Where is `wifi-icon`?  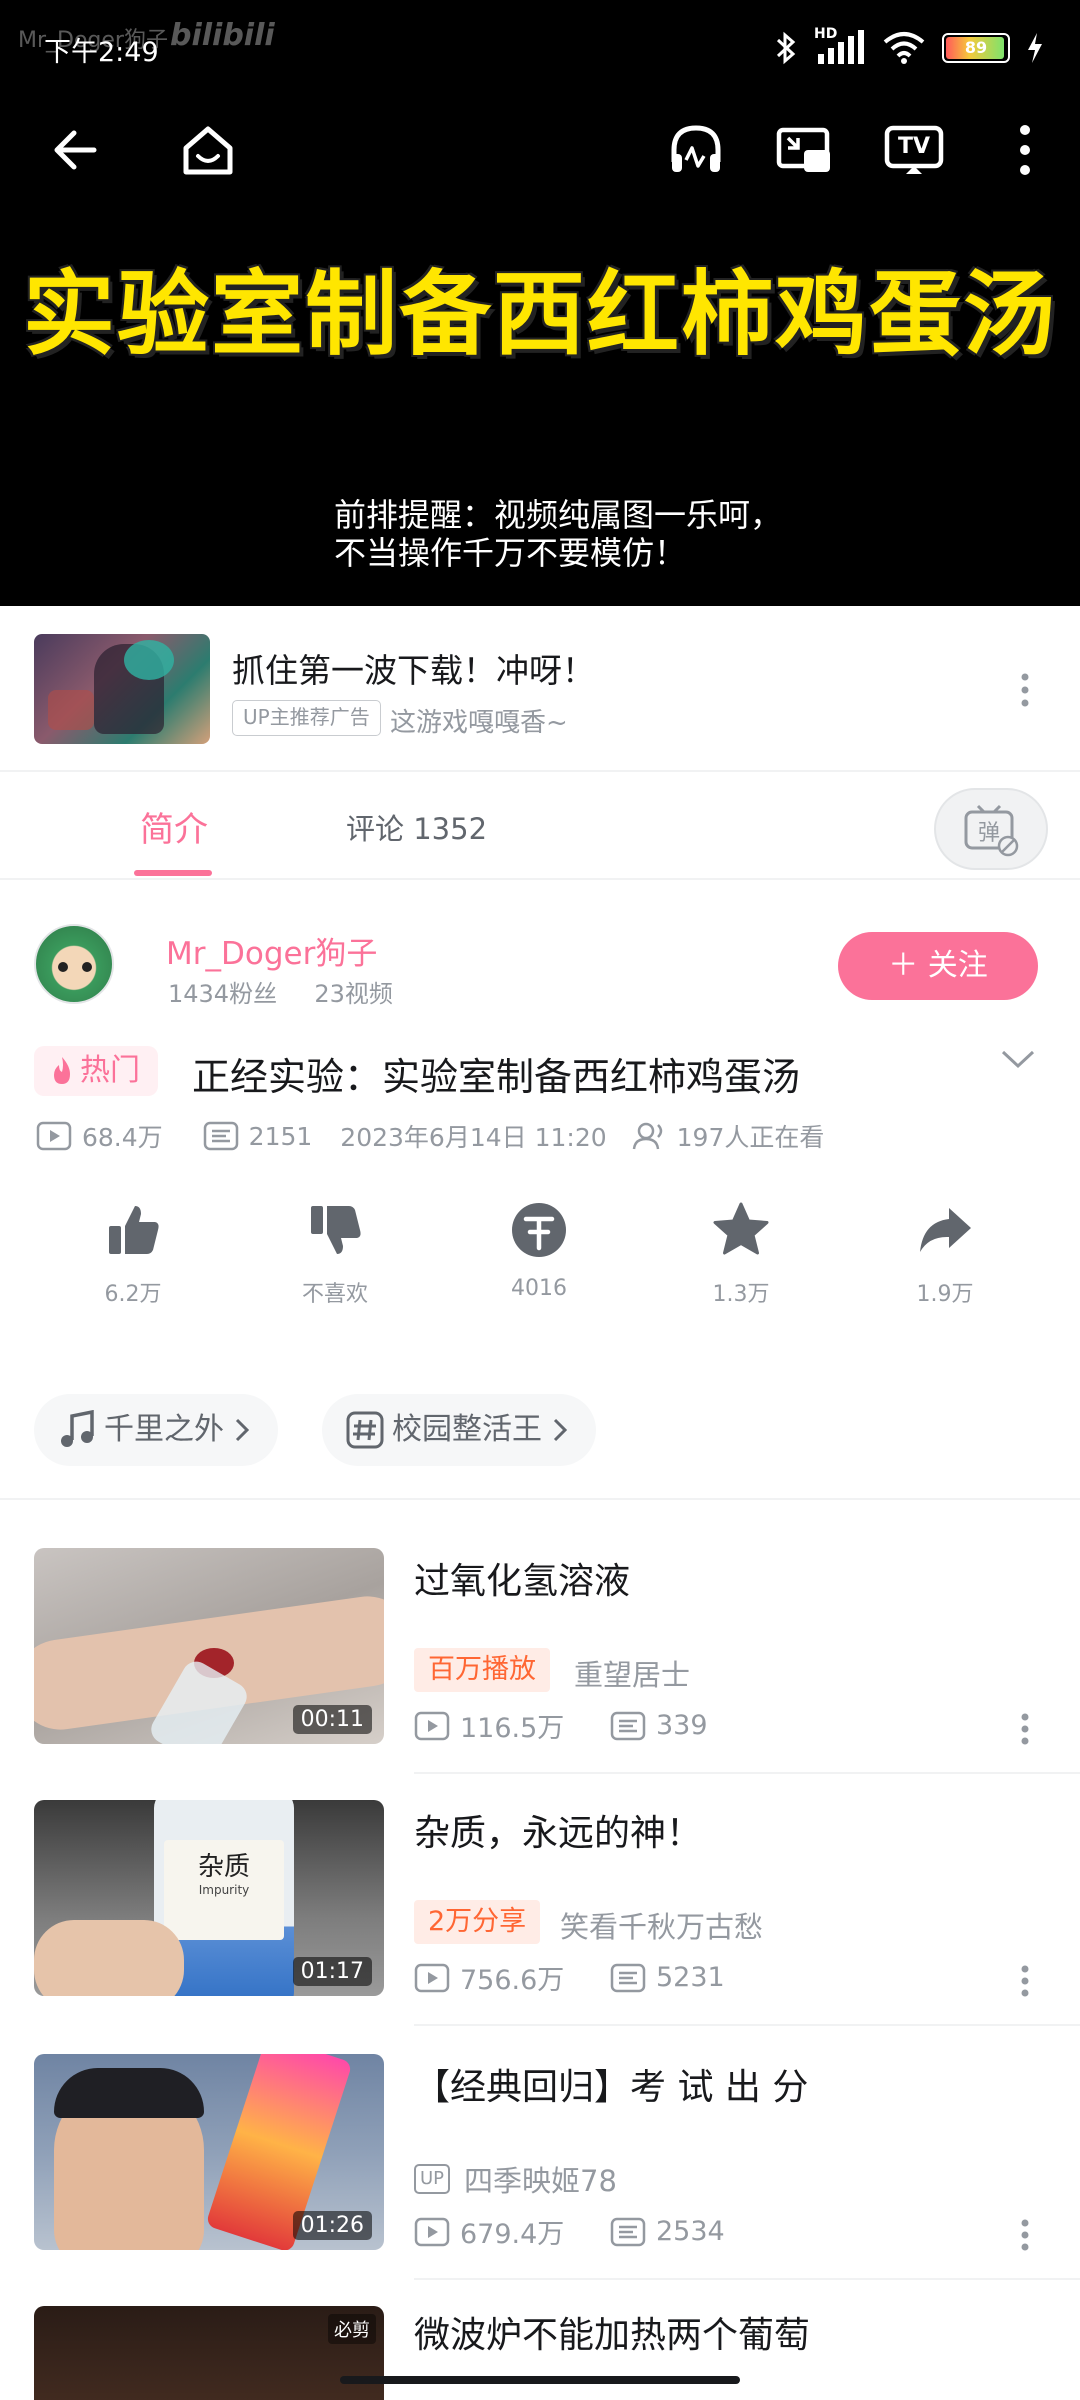
wifi-icon is located at coordinates (904, 48).